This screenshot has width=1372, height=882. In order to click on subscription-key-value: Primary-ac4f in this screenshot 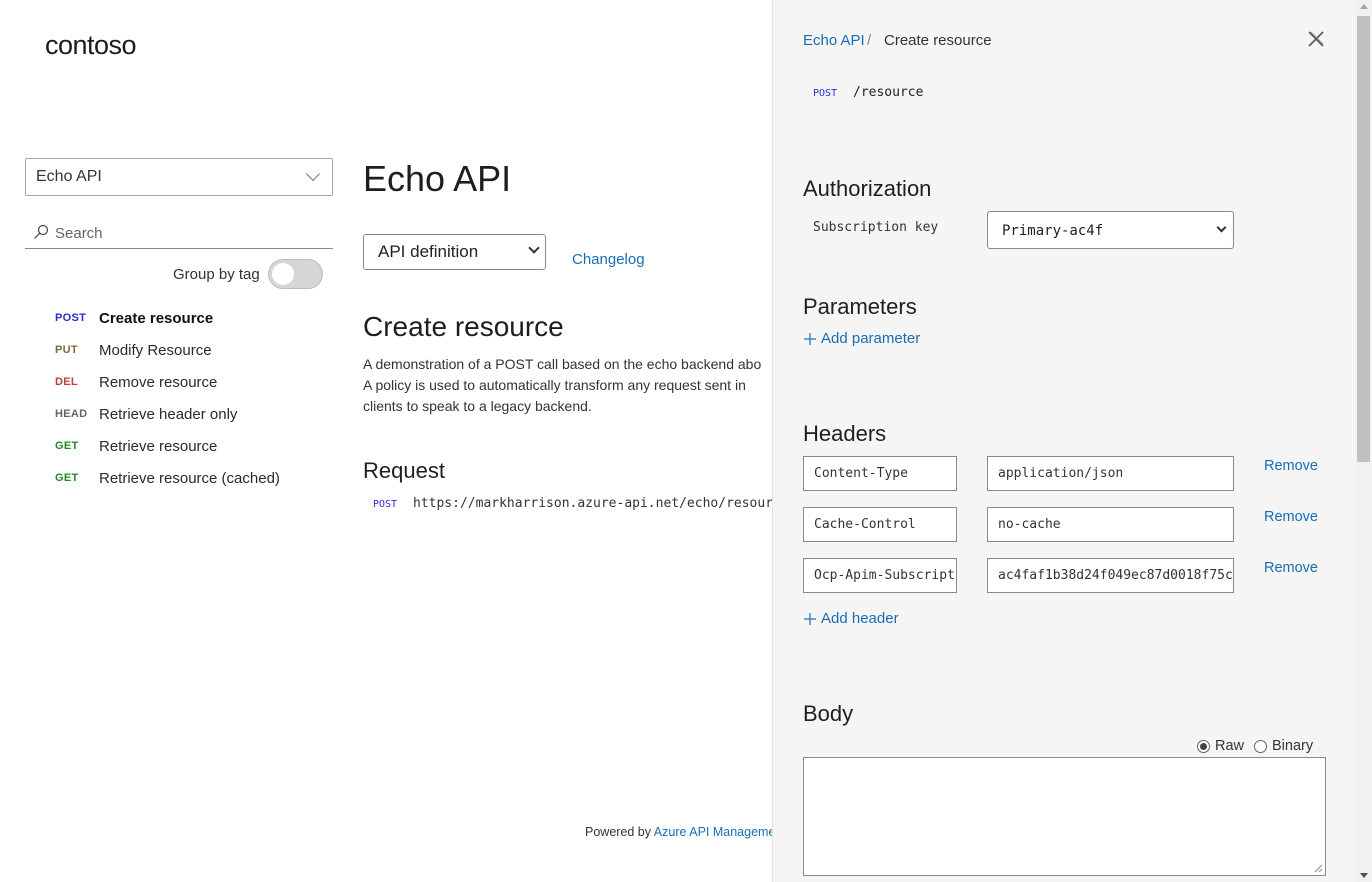, I will do `click(1053, 231)`.